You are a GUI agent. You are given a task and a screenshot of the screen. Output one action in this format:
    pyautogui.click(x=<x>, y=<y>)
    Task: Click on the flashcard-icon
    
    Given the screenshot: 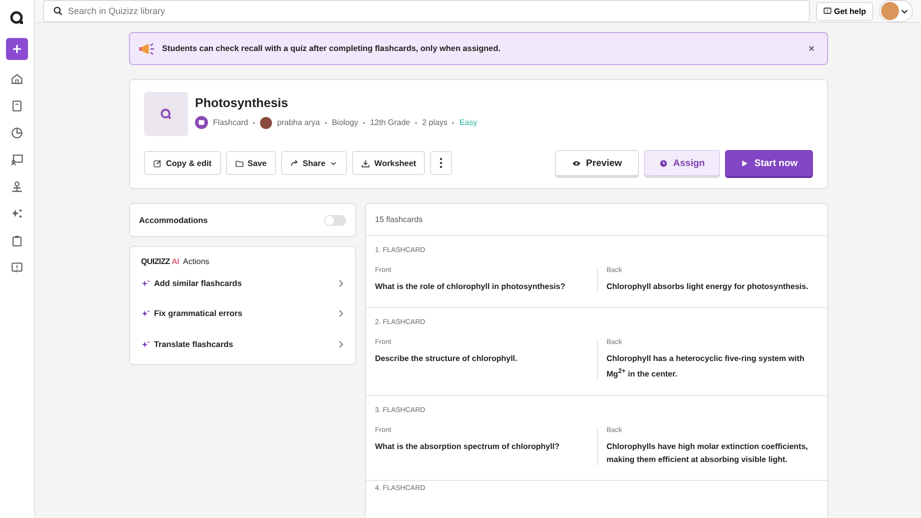 What is the action you would take?
    pyautogui.click(x=201, y=122)
    